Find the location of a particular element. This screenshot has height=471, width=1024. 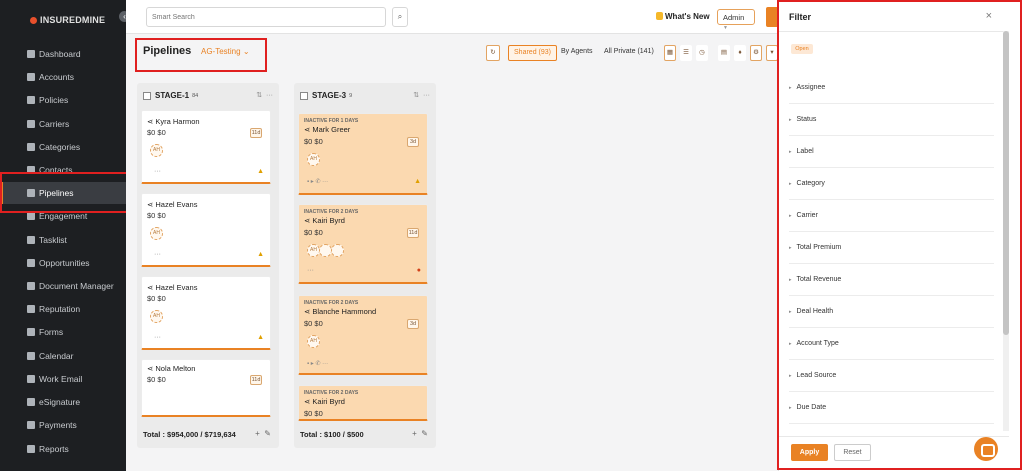

sidebar-item-reputation: Reputation is located at coordinates (63, 309).